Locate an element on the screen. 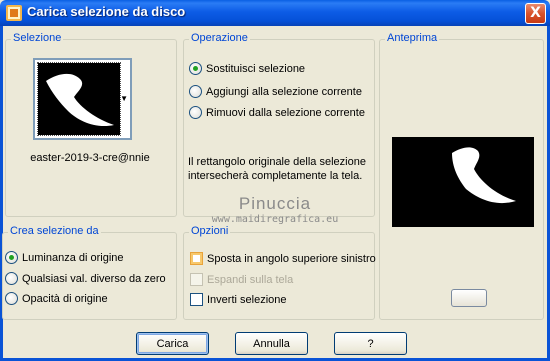 Image resolution: width=550 pixels, height=361 pixels. anteprima-label: Anteprima is located at coordinates (412, 38).